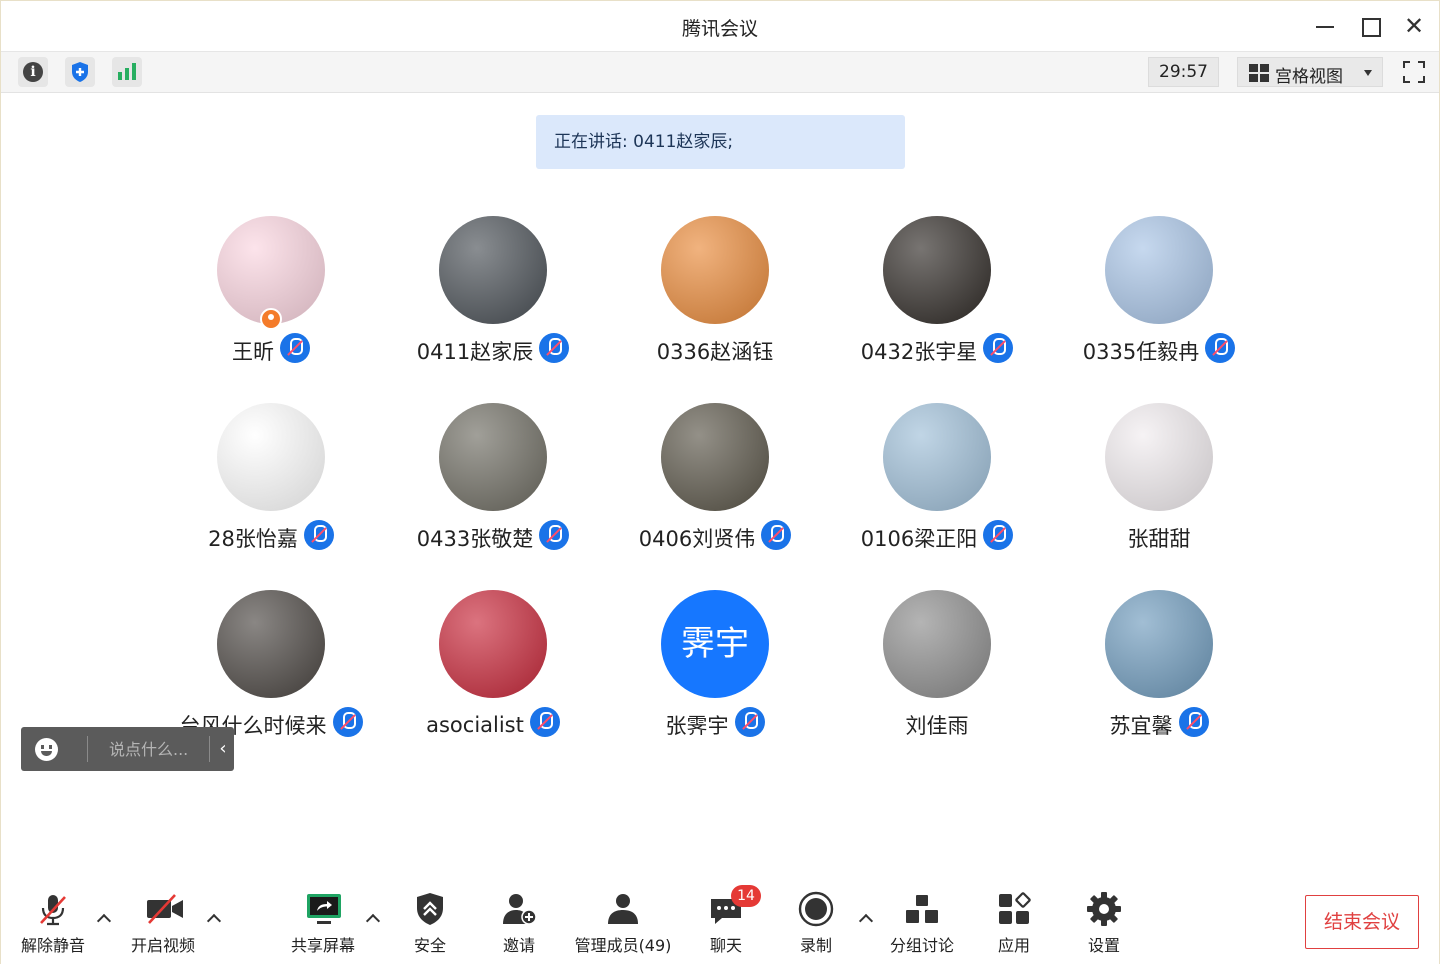  Describe the element at coordinates (1325, 26) in the screenshot. I see `minimize-button` at that location.